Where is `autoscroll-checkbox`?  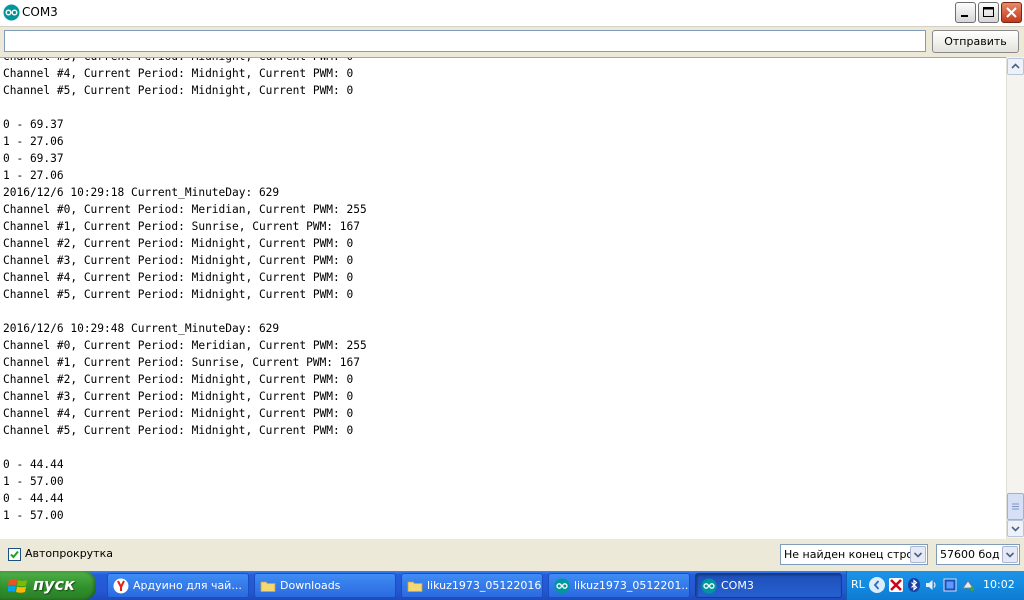
autoscroll-checkbox is located at coordinates (14, 554).